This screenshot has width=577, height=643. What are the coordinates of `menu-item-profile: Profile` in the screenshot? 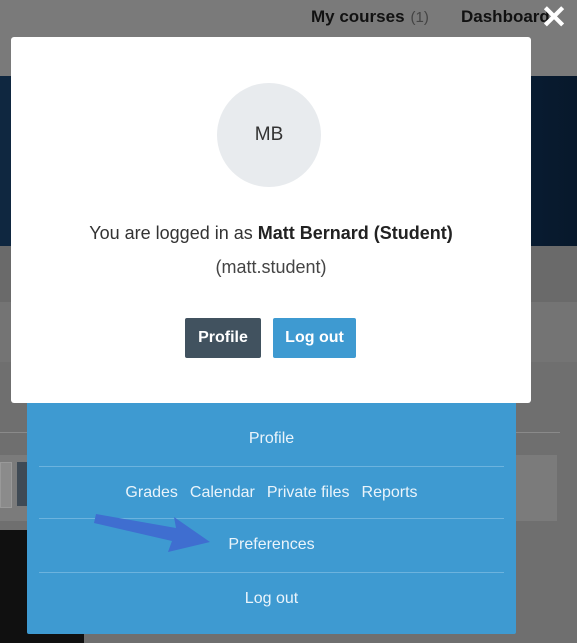 It's located at (271, 439).